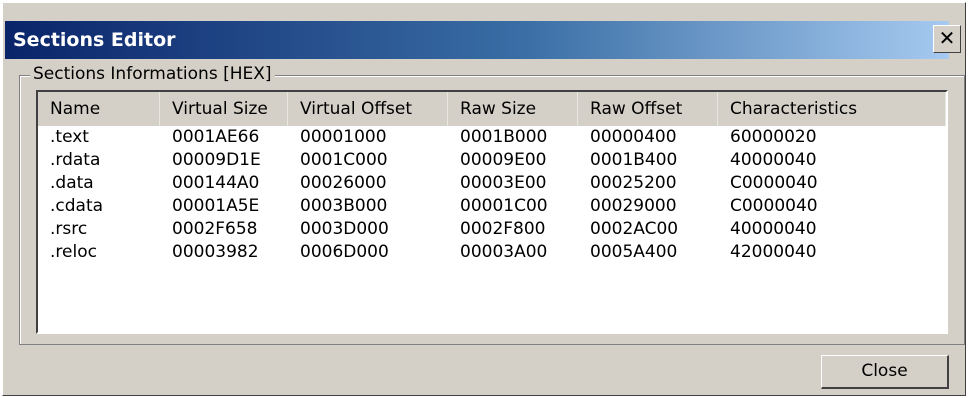  I want to click on cell-name: .reloc, so click(73, 252).